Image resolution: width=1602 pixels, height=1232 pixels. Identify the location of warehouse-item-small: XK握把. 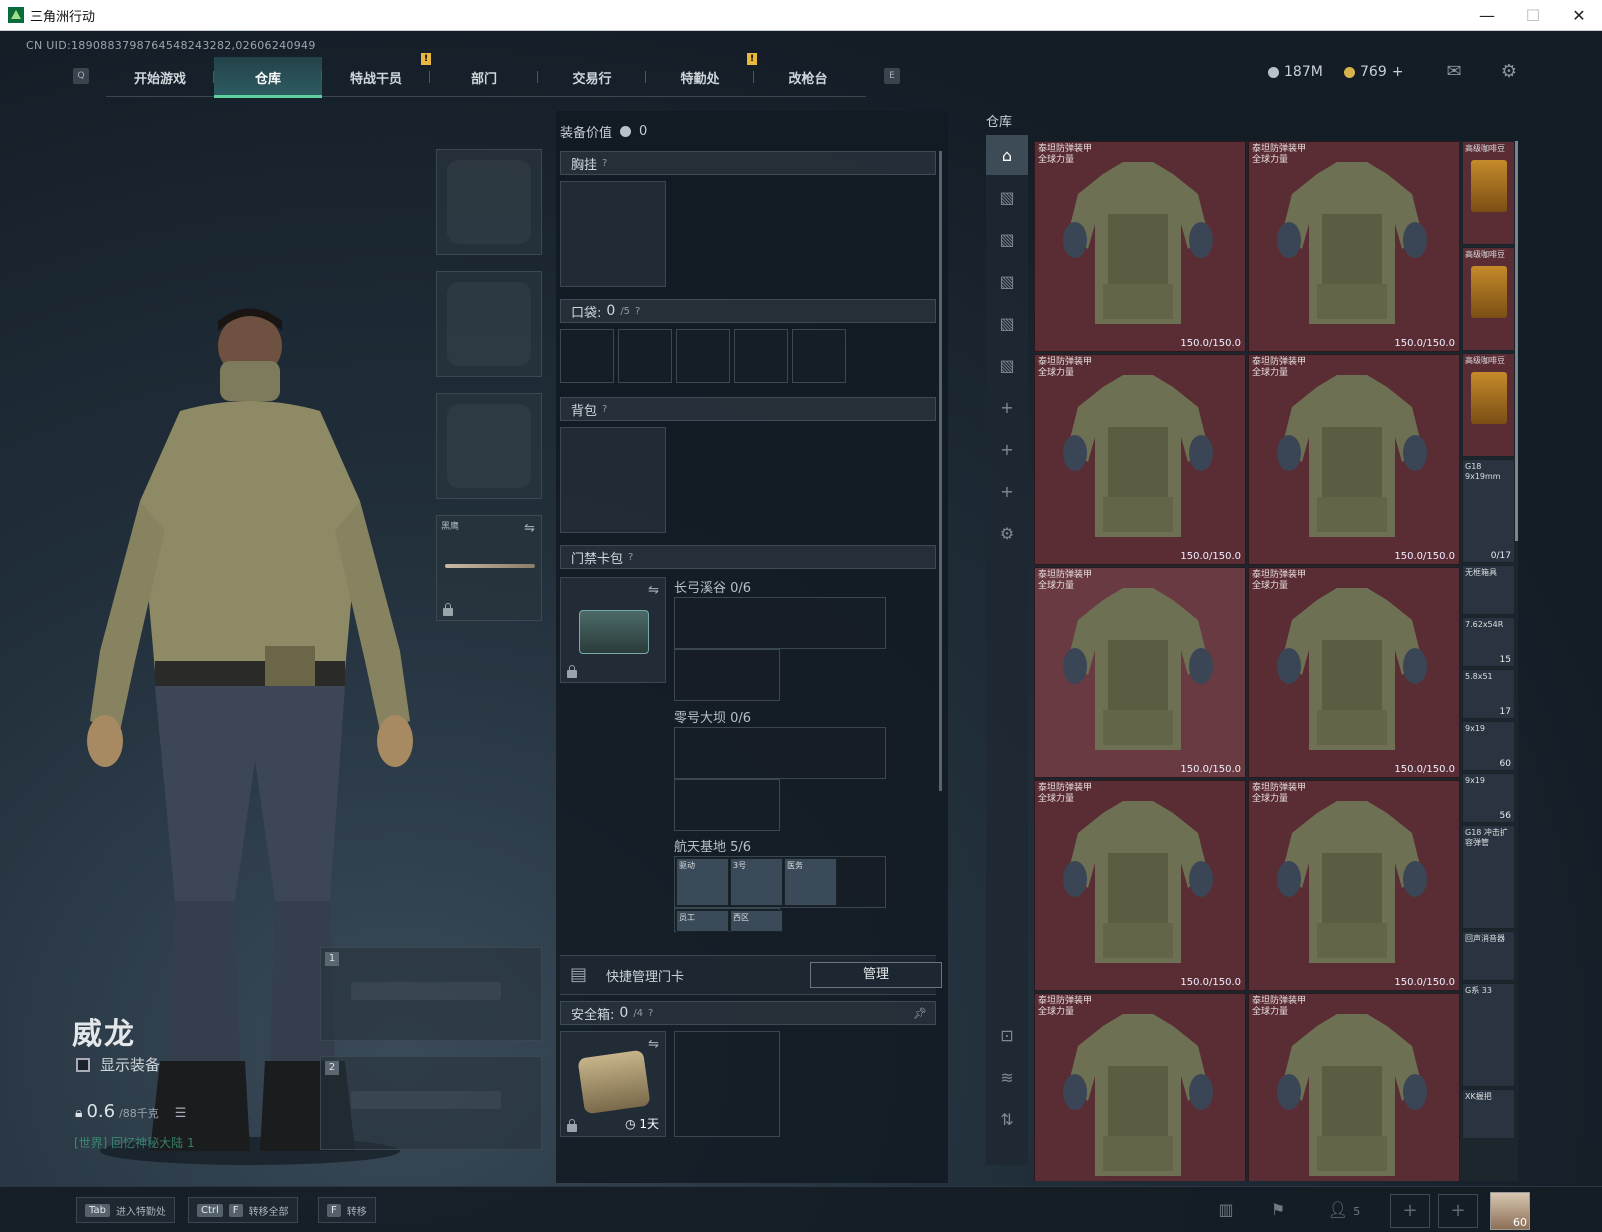
(1488, 1114).